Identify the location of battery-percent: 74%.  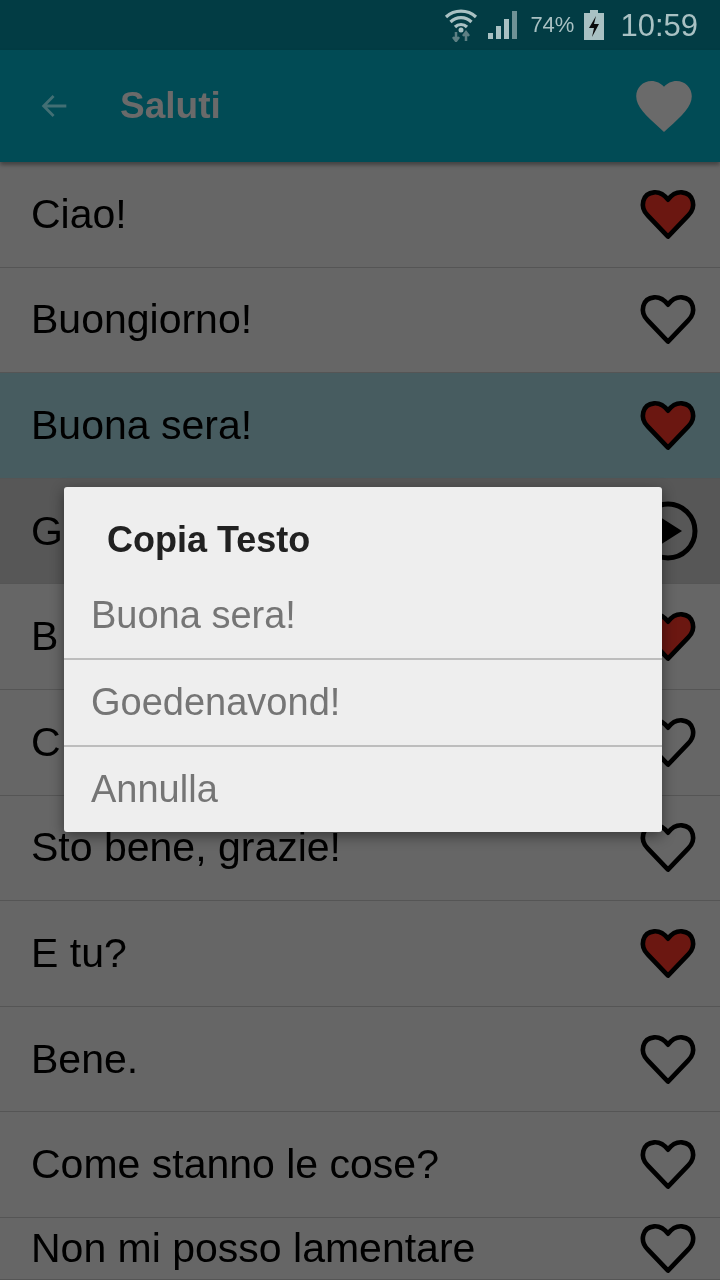
(552, 25).